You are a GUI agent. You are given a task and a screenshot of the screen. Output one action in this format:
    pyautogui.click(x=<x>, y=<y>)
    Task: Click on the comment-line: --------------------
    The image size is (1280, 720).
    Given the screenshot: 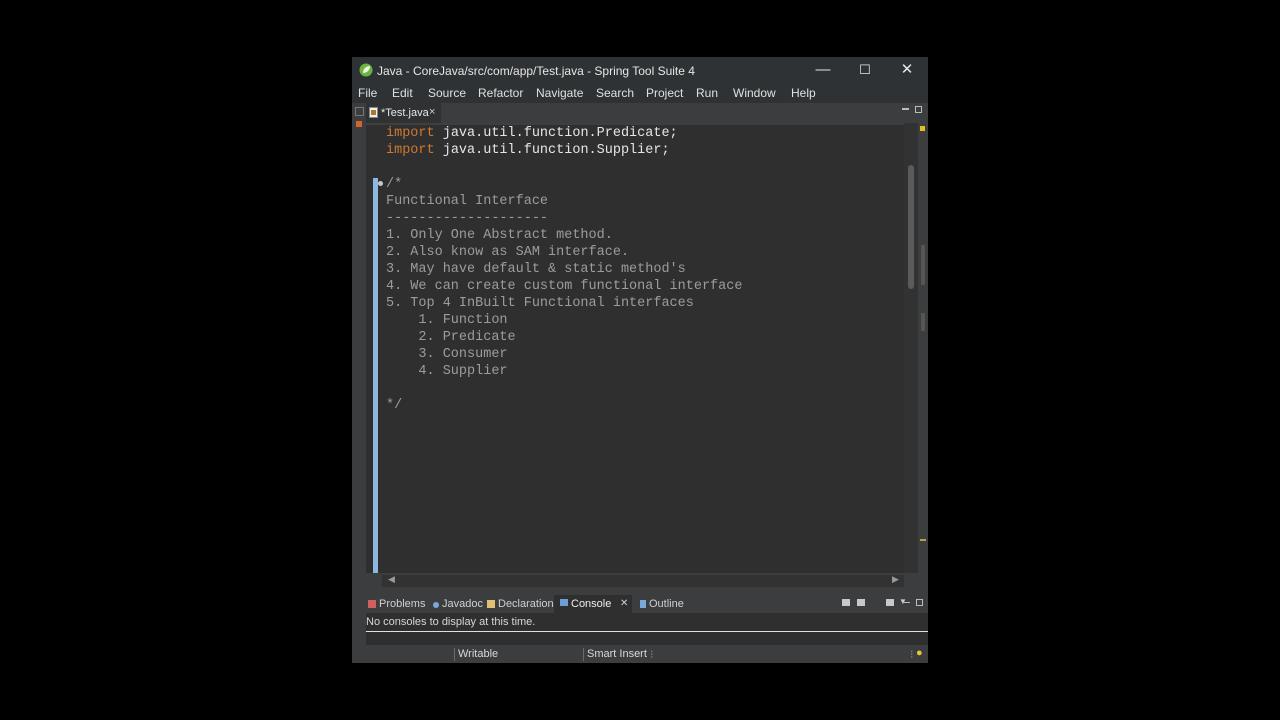 What is the action you would take?
    pyautogui.click(x=467, y=218)
    